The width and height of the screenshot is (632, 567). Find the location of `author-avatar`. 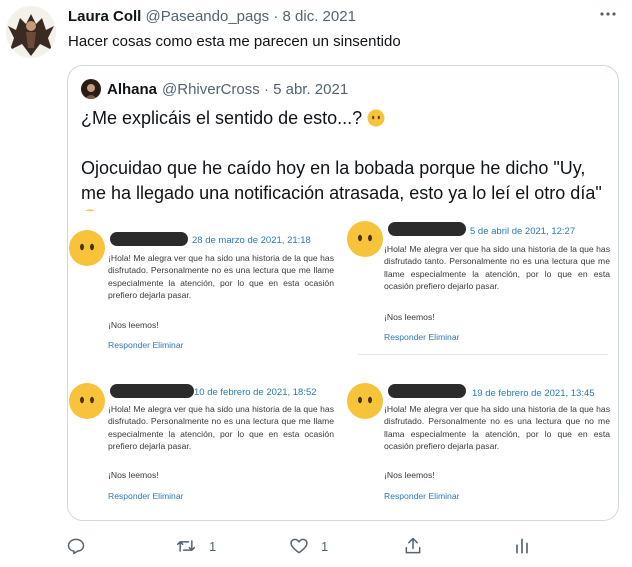

author-avatar is located at coordinates (31, 32).